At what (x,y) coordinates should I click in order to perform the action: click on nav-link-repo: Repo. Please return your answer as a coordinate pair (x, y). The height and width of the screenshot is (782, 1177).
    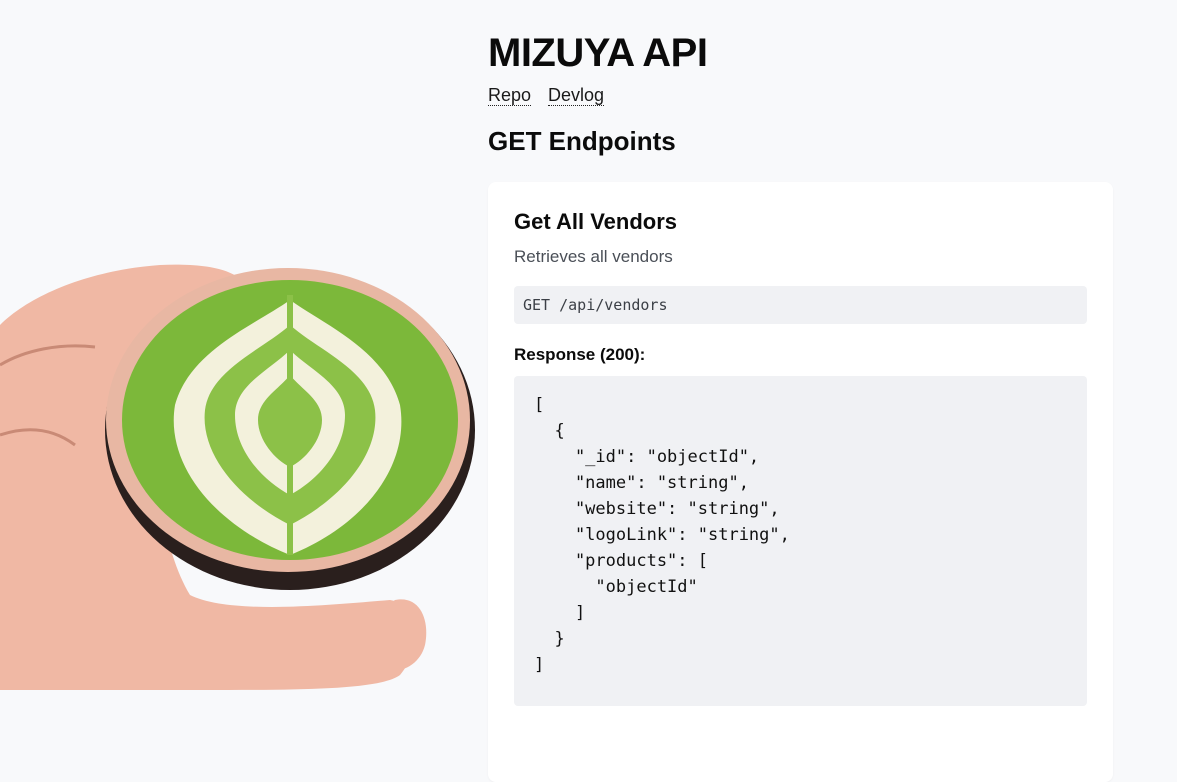
    Looking at the image, I should click on (510, 96).